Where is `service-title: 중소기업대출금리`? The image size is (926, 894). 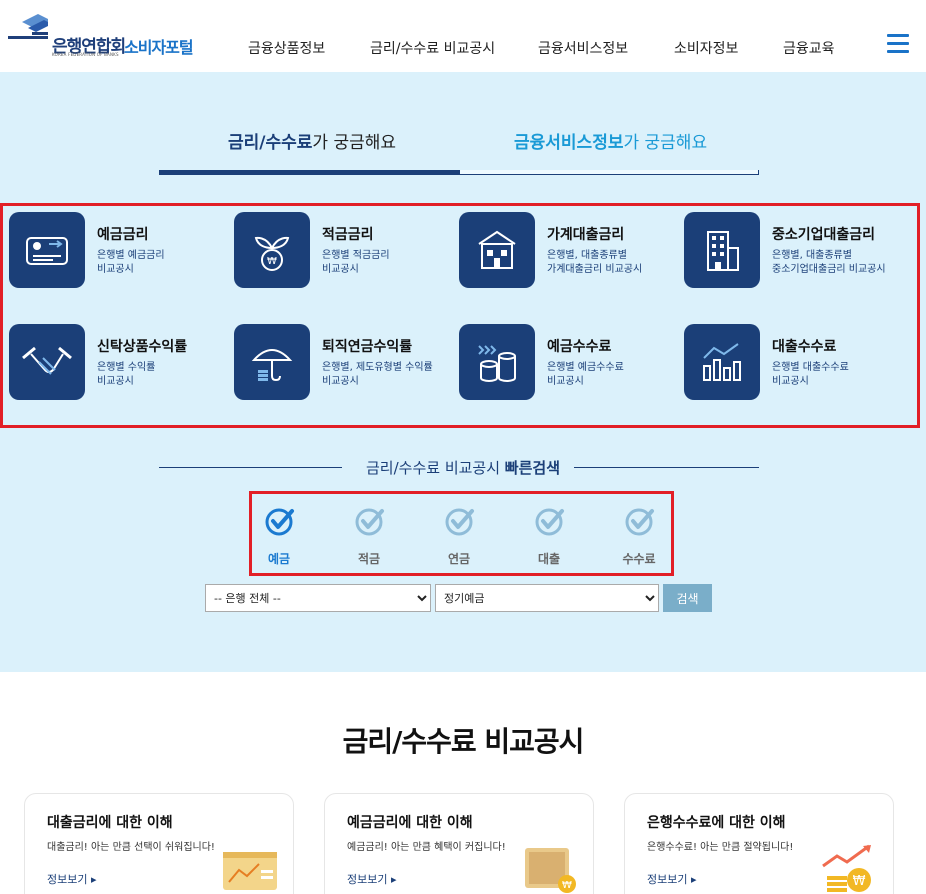
service-title: 중소기업대출금리 is located at coordinates (824, 235).